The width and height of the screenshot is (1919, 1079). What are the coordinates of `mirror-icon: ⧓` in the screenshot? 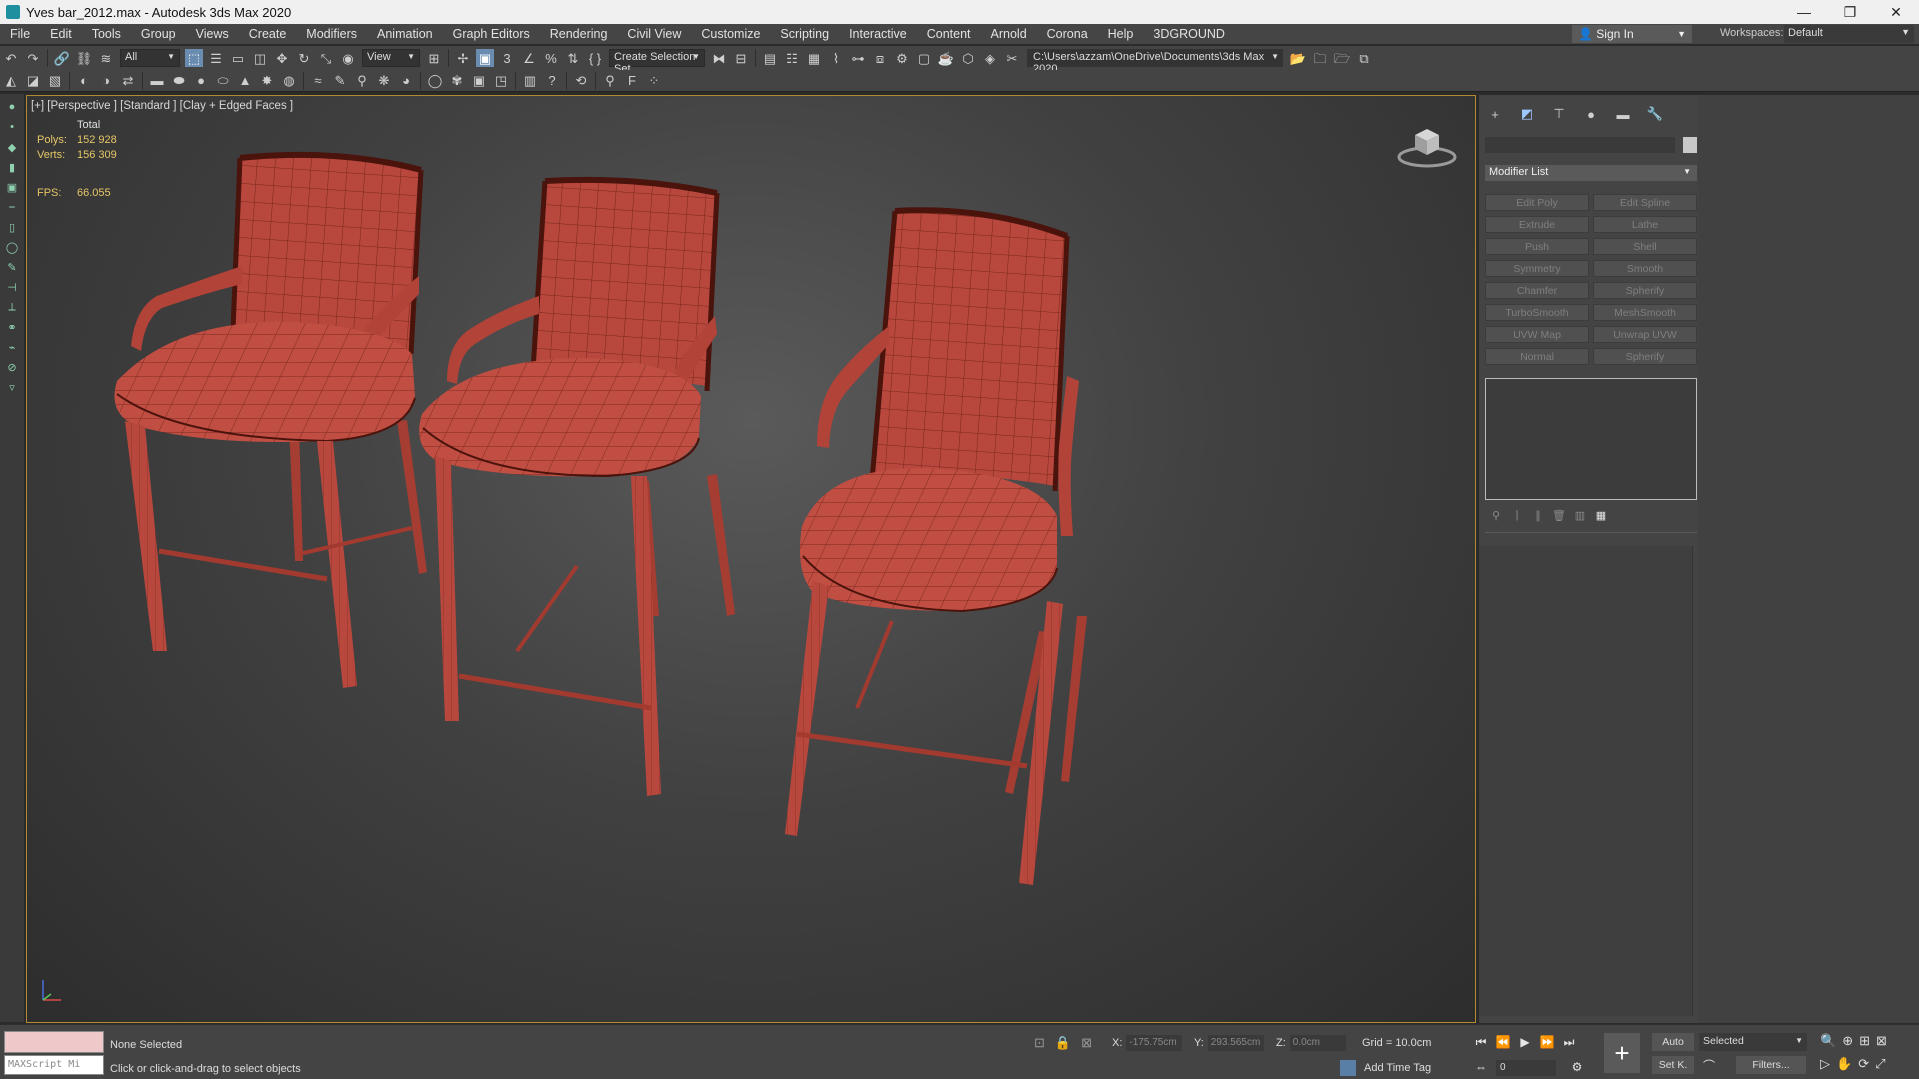 It's located at (719, 58).